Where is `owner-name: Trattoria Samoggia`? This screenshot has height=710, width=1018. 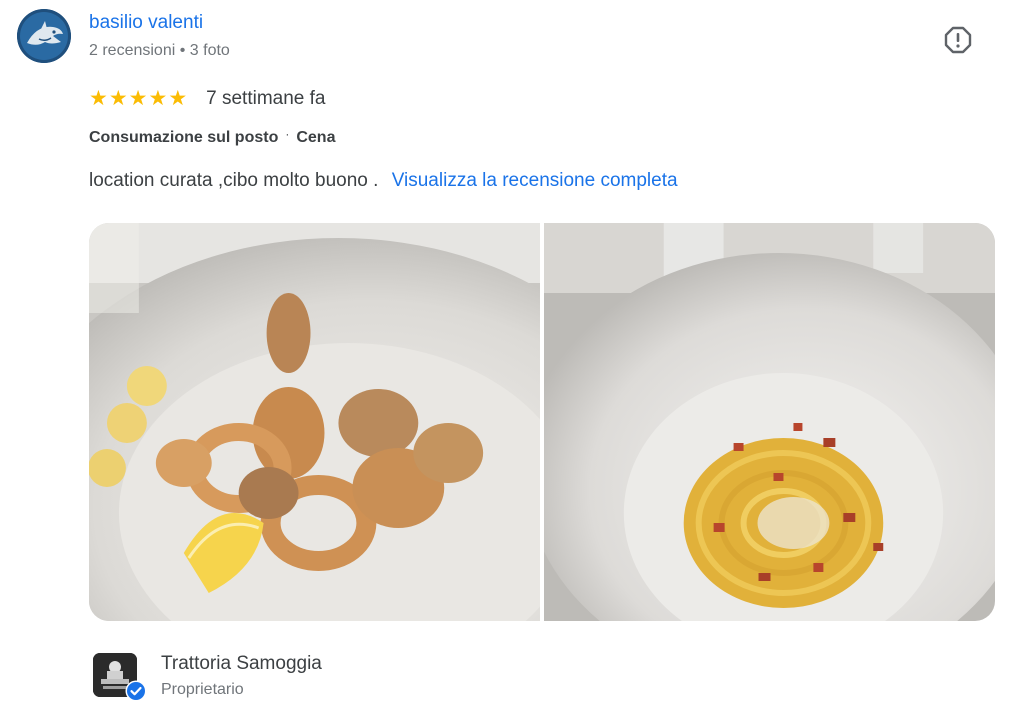 owner-name: Trattoria Samoggia is located at coordinates (241, 664).